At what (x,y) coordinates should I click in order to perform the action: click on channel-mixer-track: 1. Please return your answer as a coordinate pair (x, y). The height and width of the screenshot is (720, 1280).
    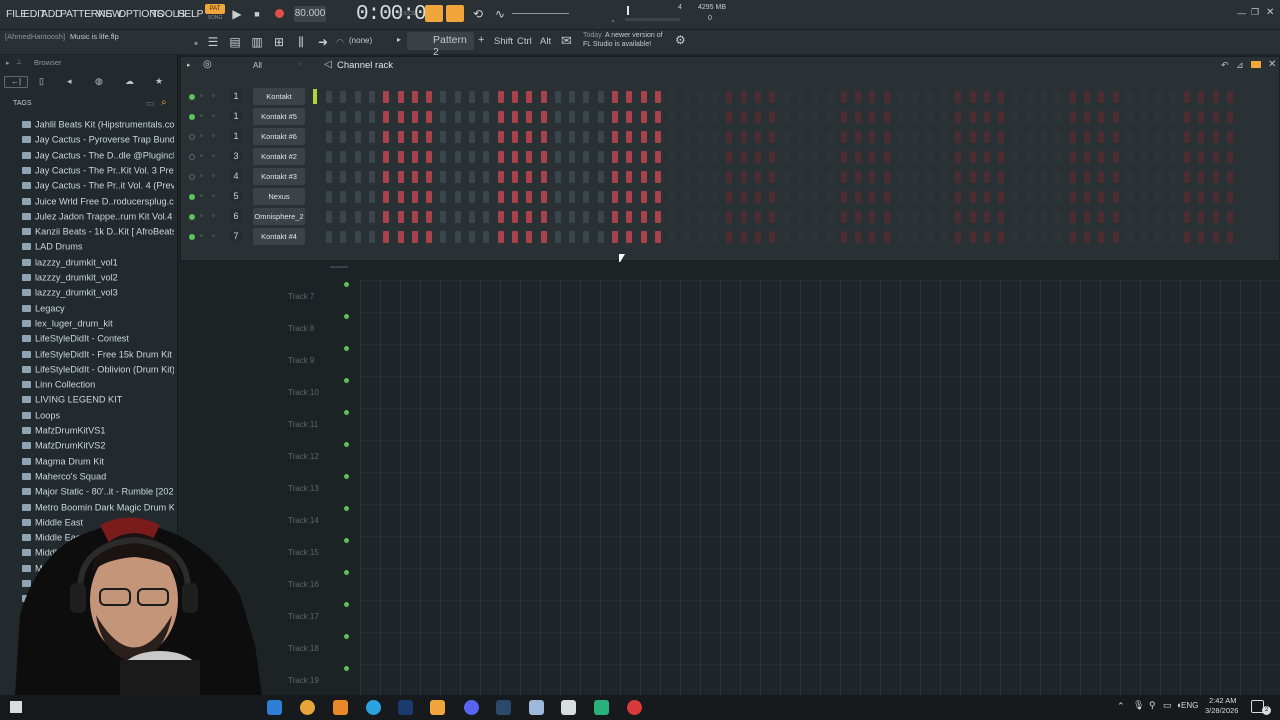
    Looking at the image, I should click on (236, 96).